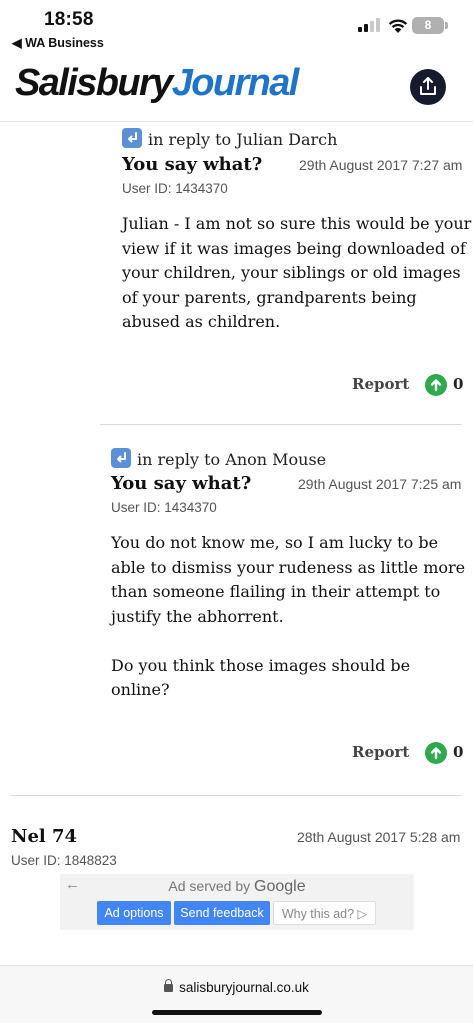 Image resolution: width=473 pixels, height=1023 pixels. I want to click on status-bar: 18:58 ◀ WA Business 8, so click(236, 26).